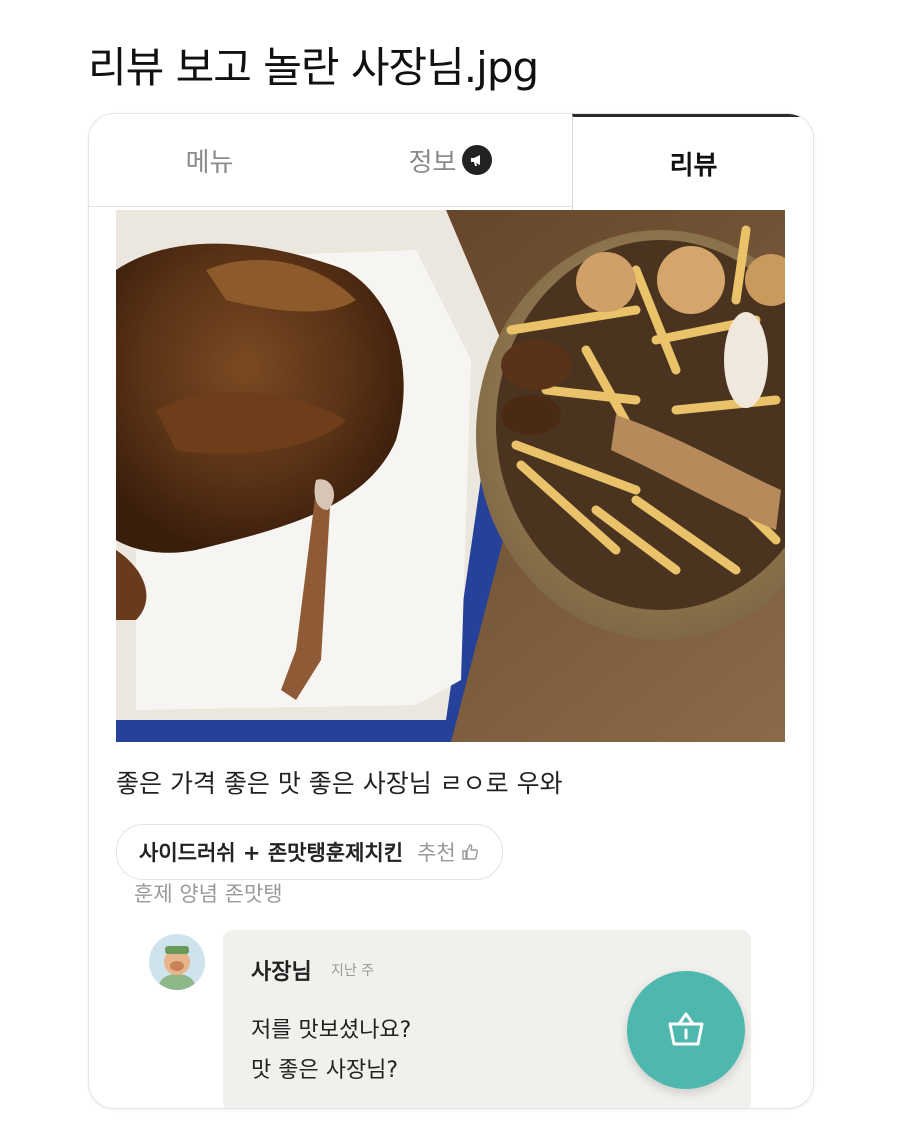 The height and width of the screenshot is (1141, 900). What do you see at coordinates (281, 972) in the screenshot?
I see `reply-author: 사장님` at bounding box center [281, 972].